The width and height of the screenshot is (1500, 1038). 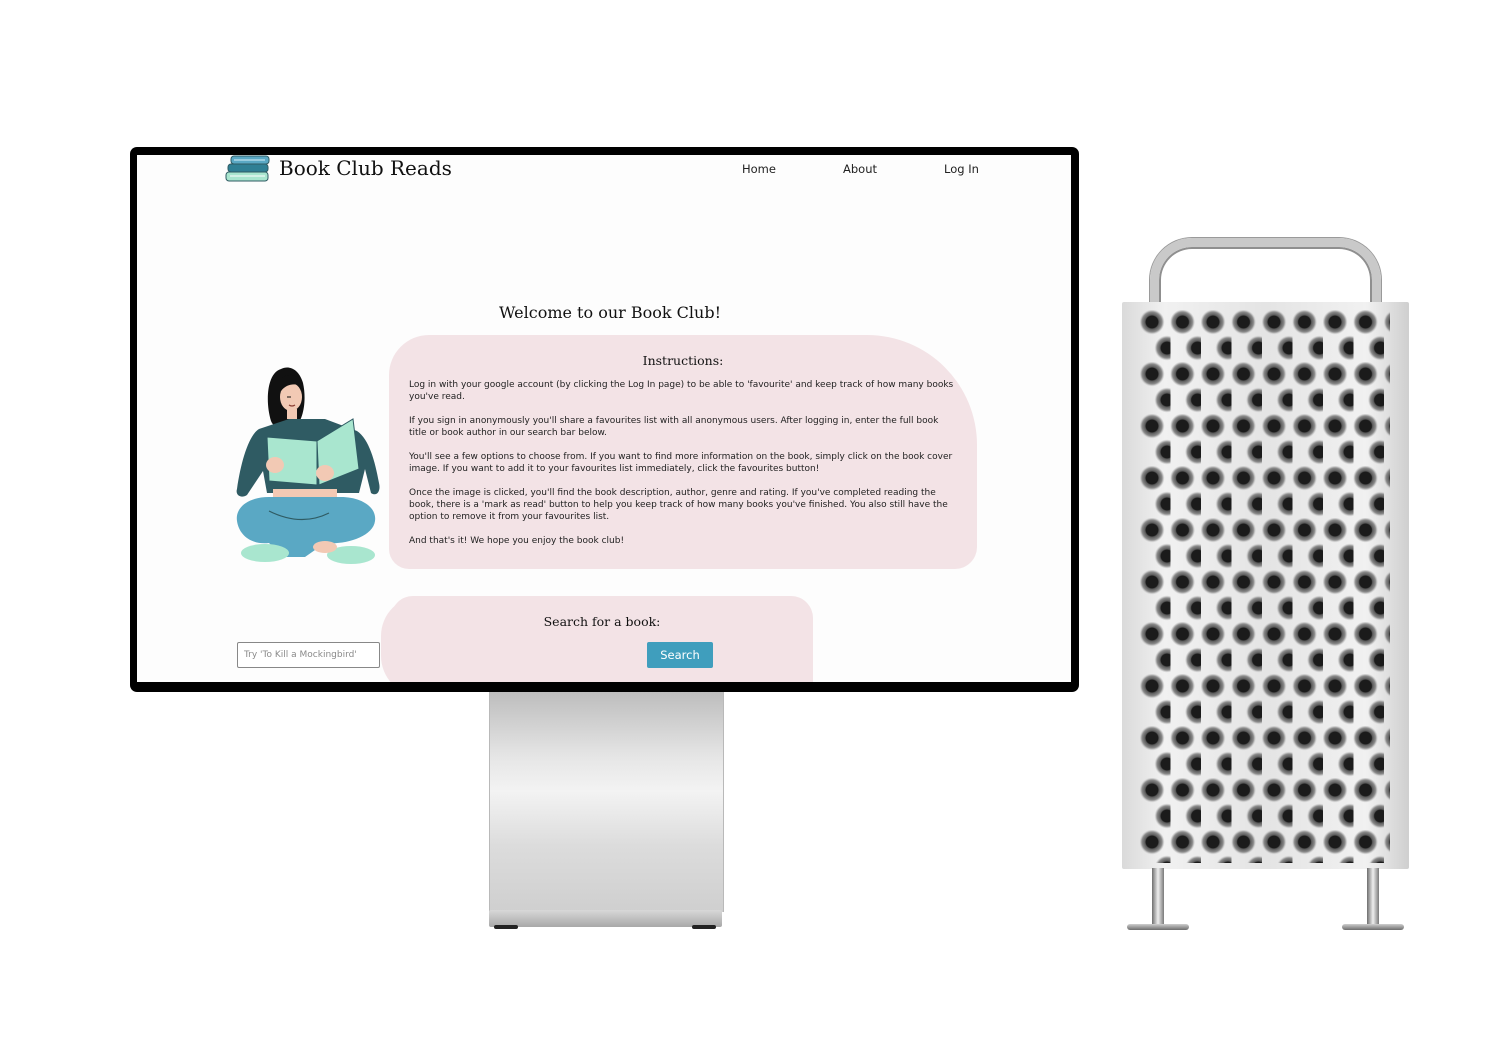 I want to click on tower-foot-left, so click(x=1158, y=927).